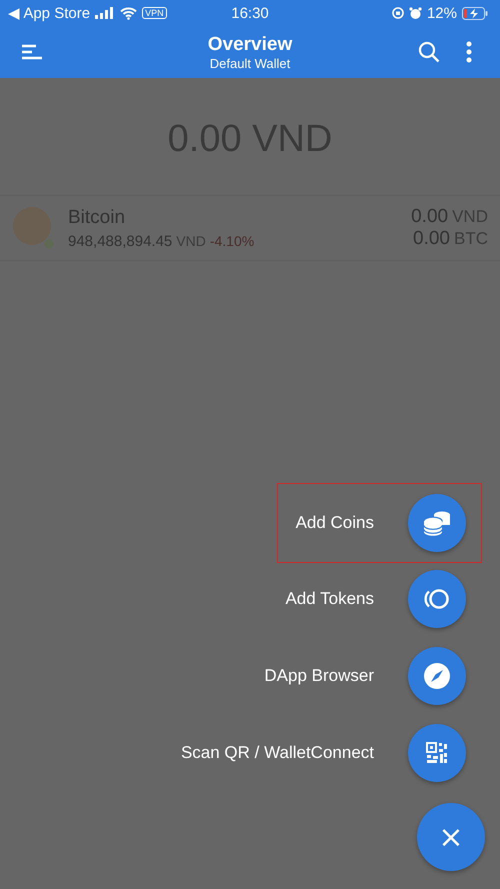  What do you see at coordinates (154, 13) in the screenshot?
I see `vpn-badge: VPN` at bounding box center [154, 13].